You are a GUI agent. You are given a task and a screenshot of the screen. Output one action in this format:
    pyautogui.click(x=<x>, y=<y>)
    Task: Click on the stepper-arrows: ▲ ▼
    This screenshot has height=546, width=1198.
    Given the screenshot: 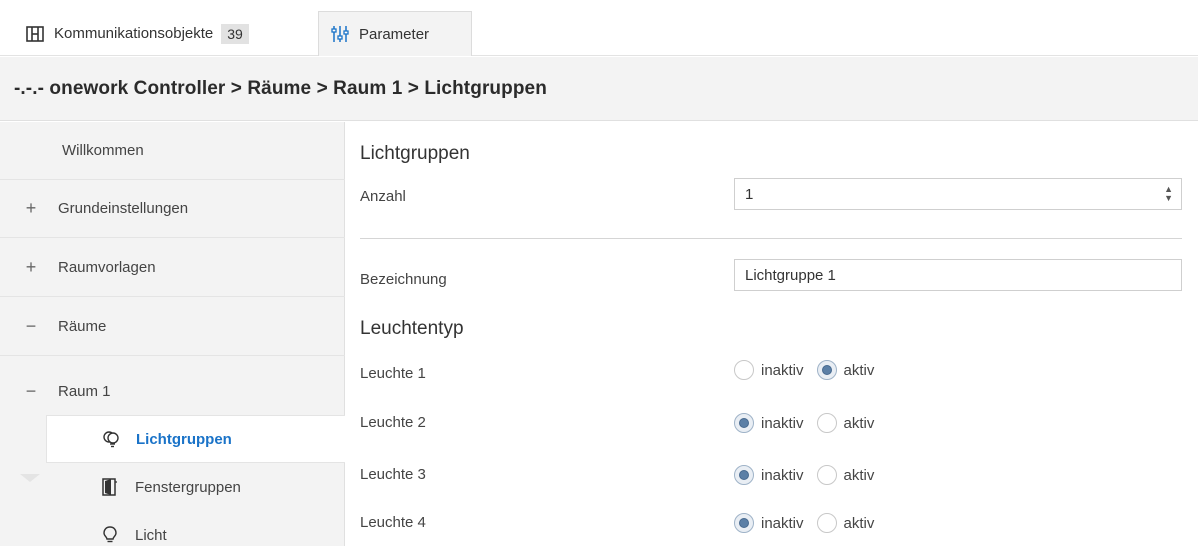 What is the action you would take?
    pyautogui.click(x=1168, y=194)
    